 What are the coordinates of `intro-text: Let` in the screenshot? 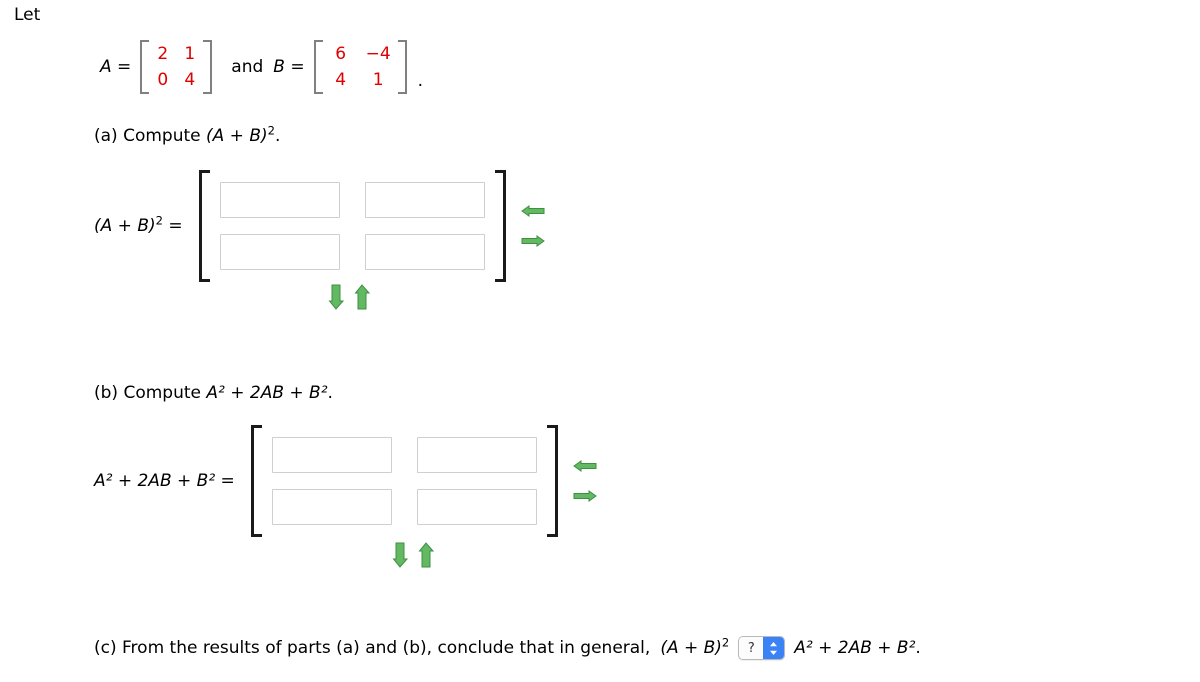 It's located at (27, 15).